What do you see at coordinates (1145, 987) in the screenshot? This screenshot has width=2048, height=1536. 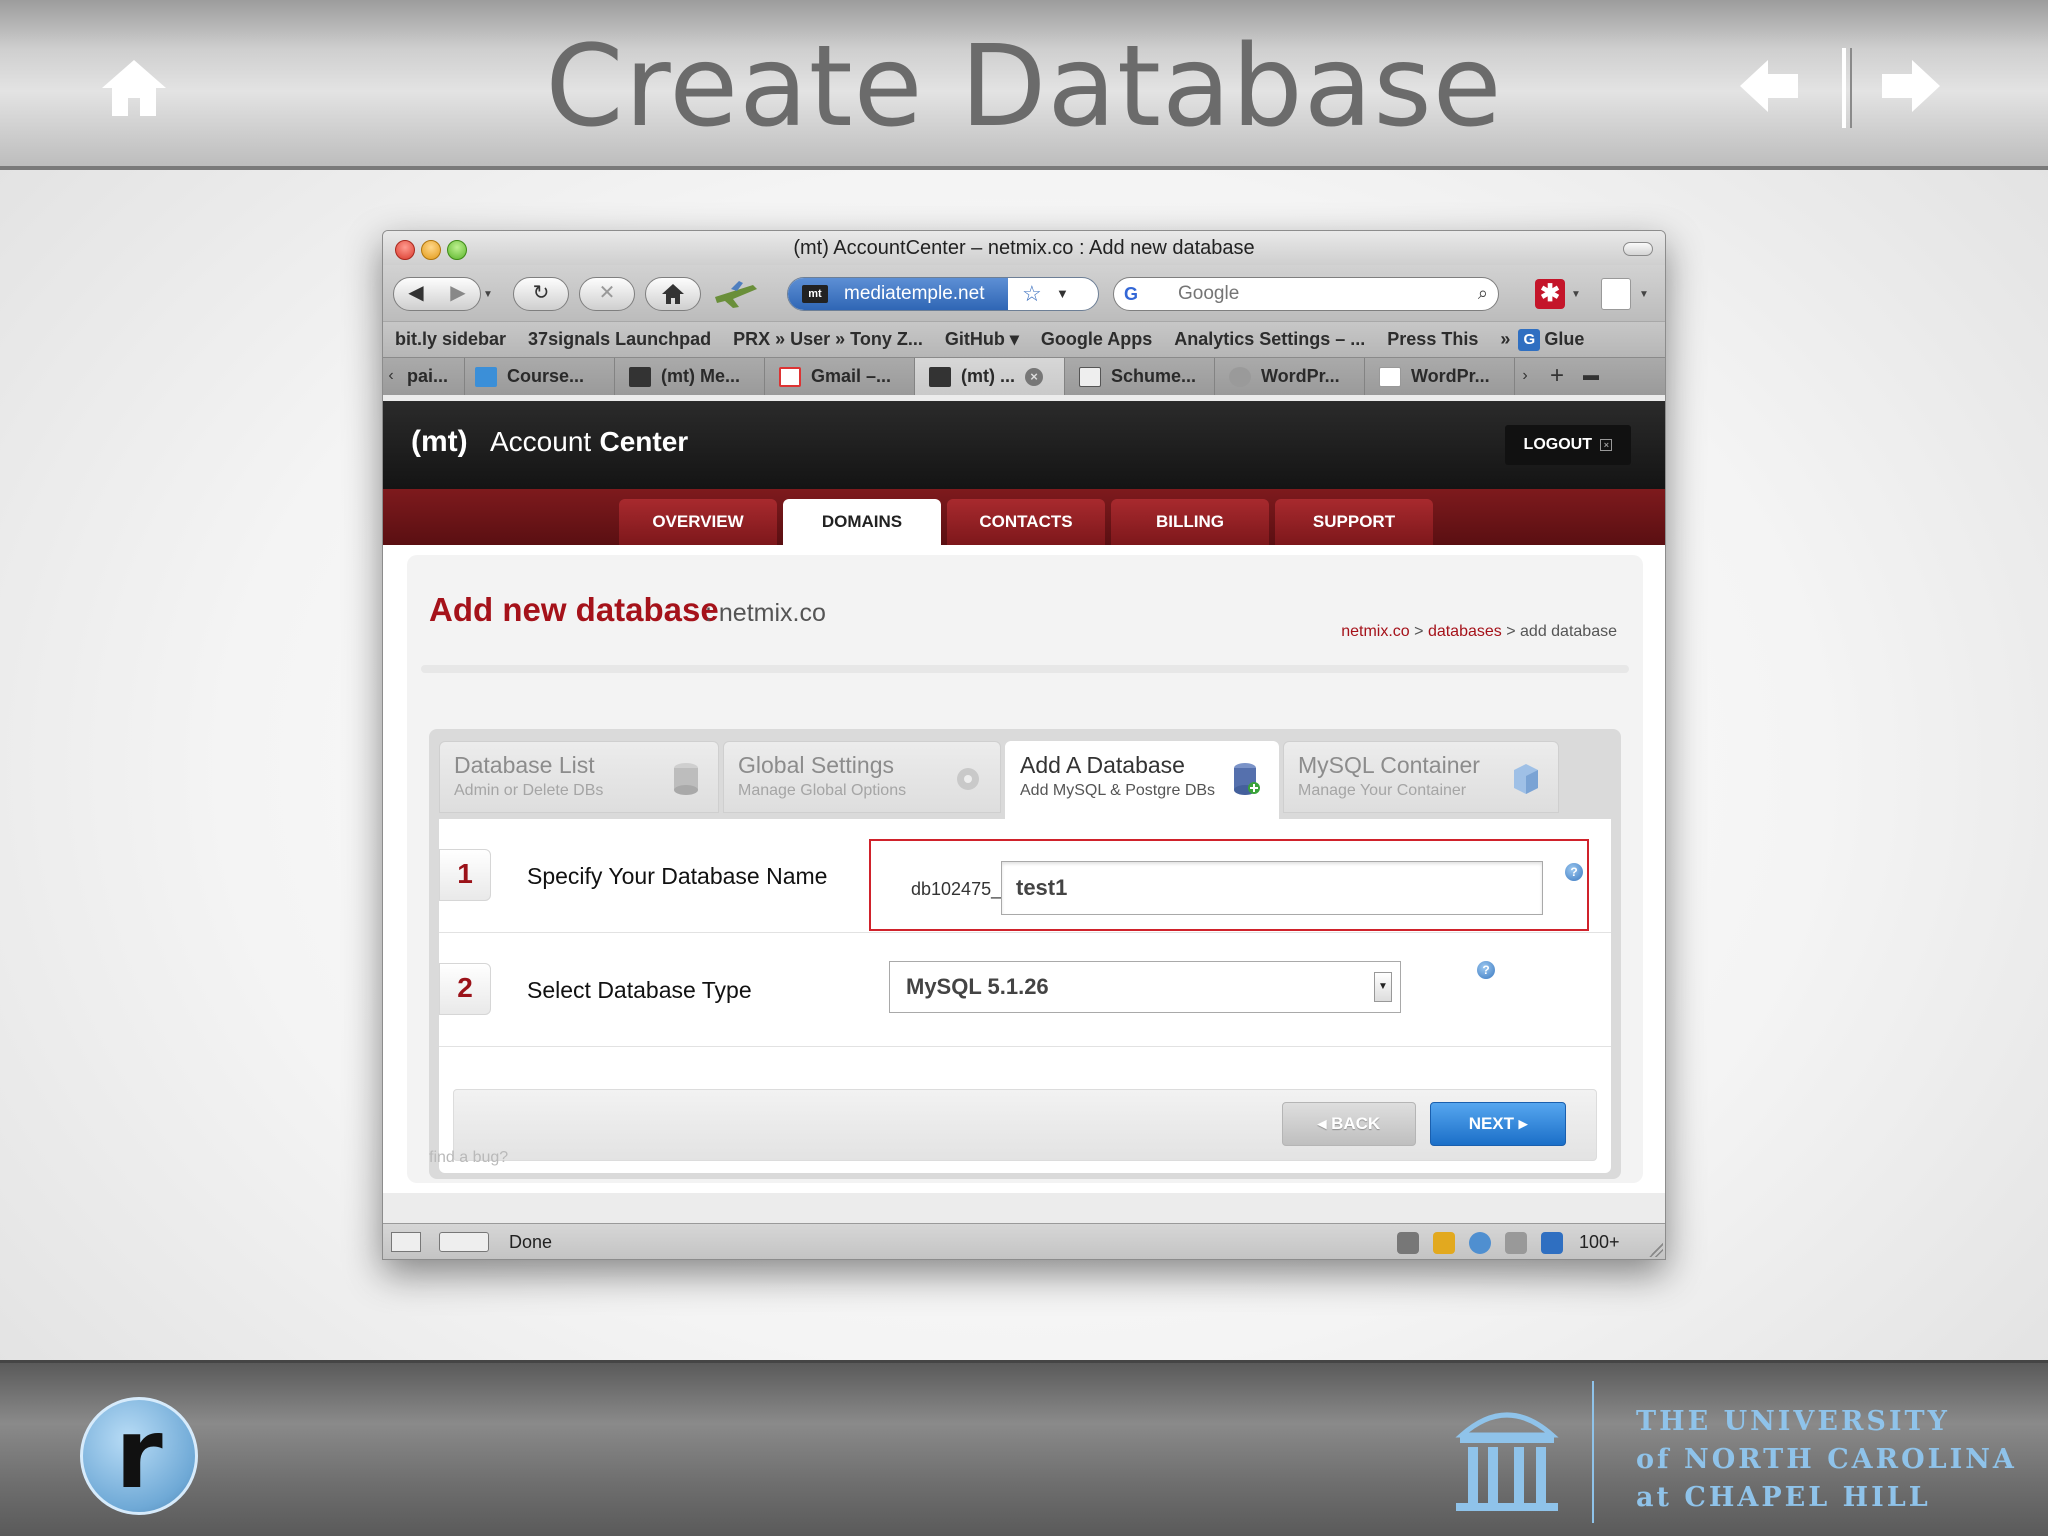 I see `database-type-select: MySQL 5.1.26 ▼` at bounding box center [1145, 987].